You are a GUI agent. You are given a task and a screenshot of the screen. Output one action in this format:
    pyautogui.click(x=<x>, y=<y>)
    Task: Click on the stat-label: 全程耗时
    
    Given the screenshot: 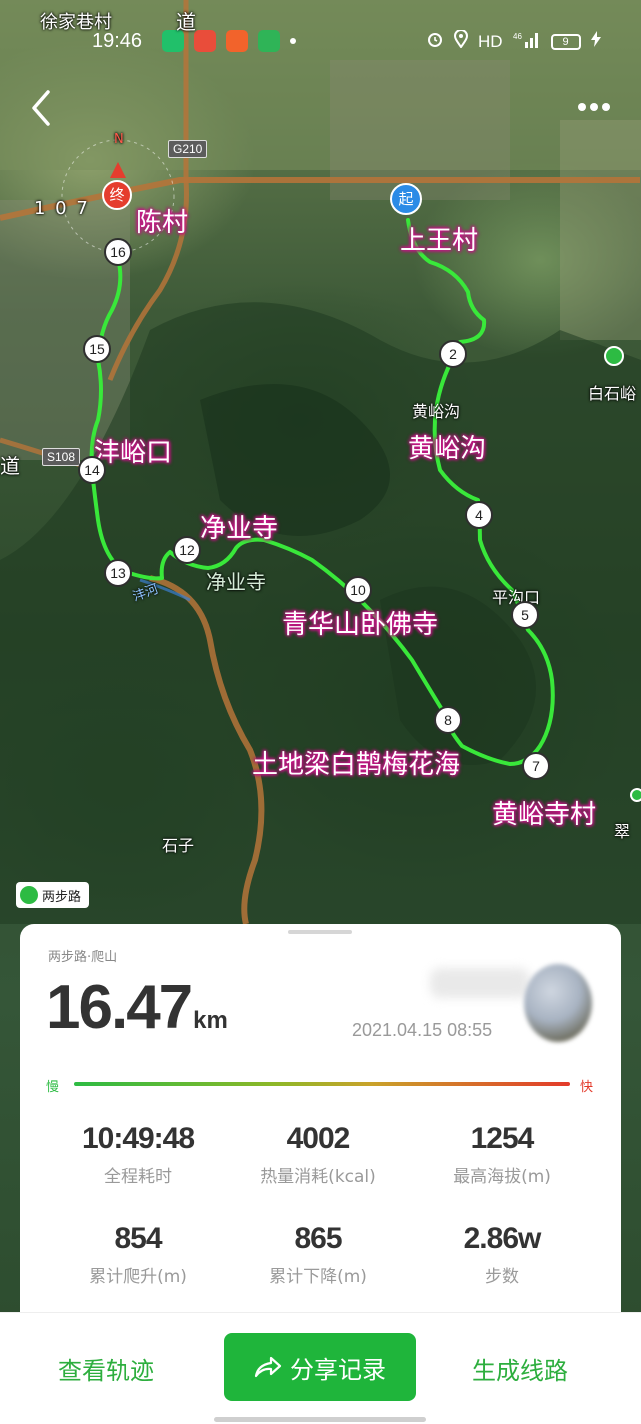 What is the action you would take?
    pyautogui.click(x=138, y=1177)
    